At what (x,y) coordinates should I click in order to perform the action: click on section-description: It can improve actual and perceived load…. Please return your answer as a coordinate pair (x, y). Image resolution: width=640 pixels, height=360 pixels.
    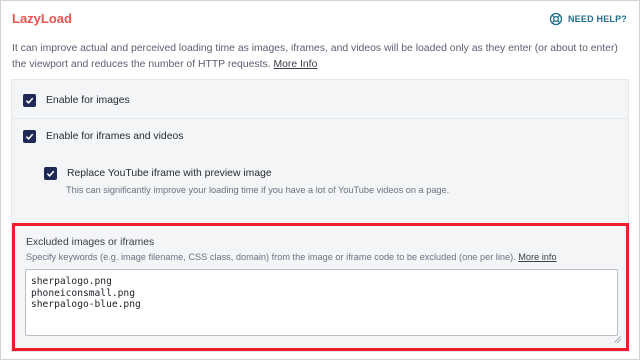
    Looking at the image, I should click on (319, 57).